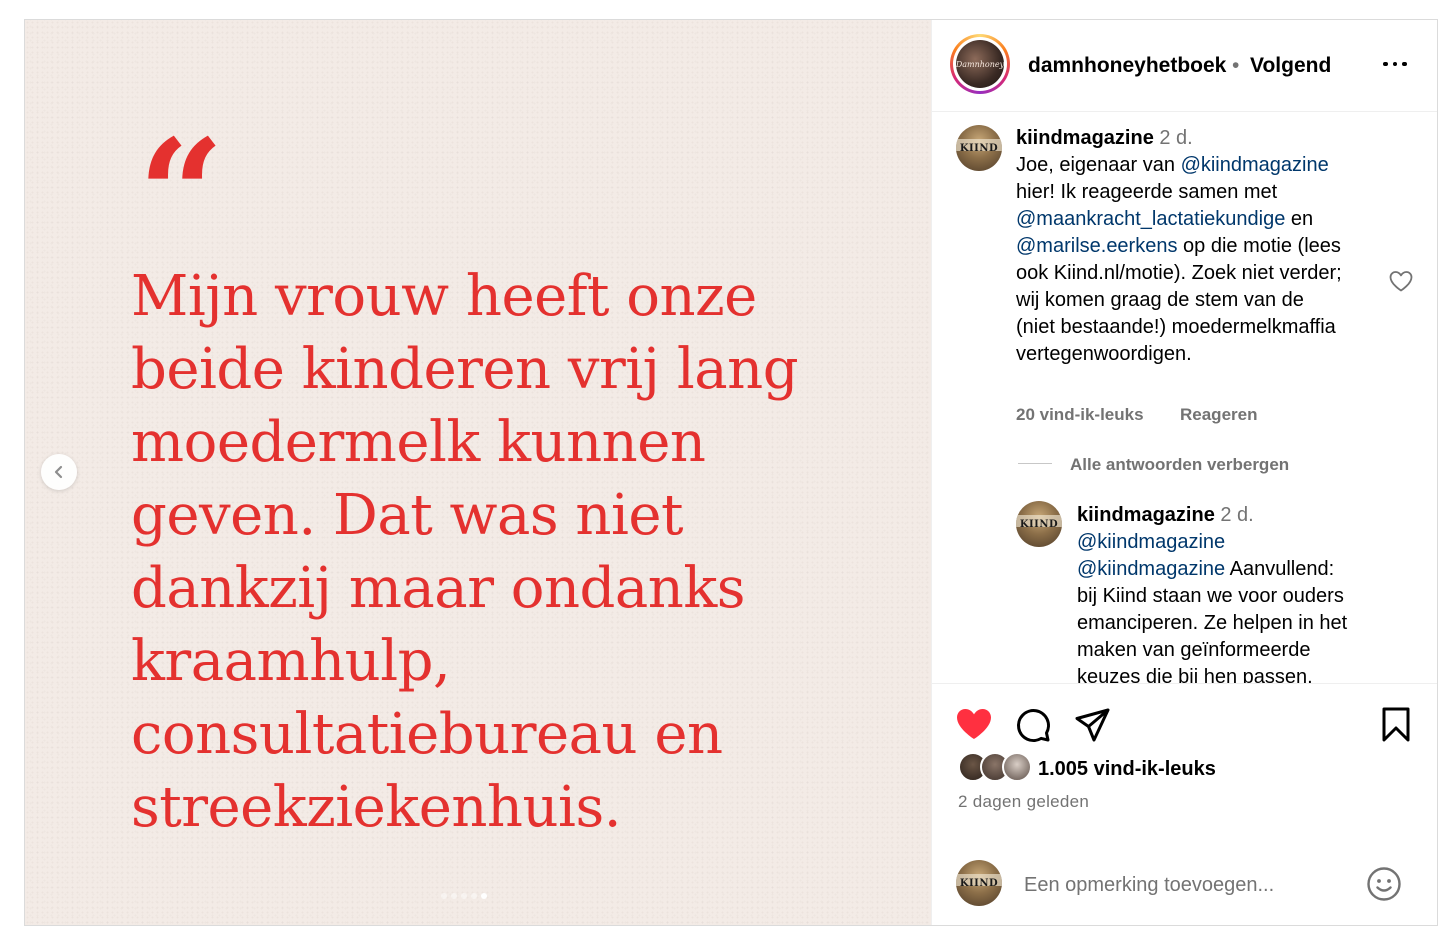  What do you see at coordinates (1212, 623) in the screenshot?
I see `text-segment: emanciperen. Ze helpen in het` at bounding box center [1212, 623].